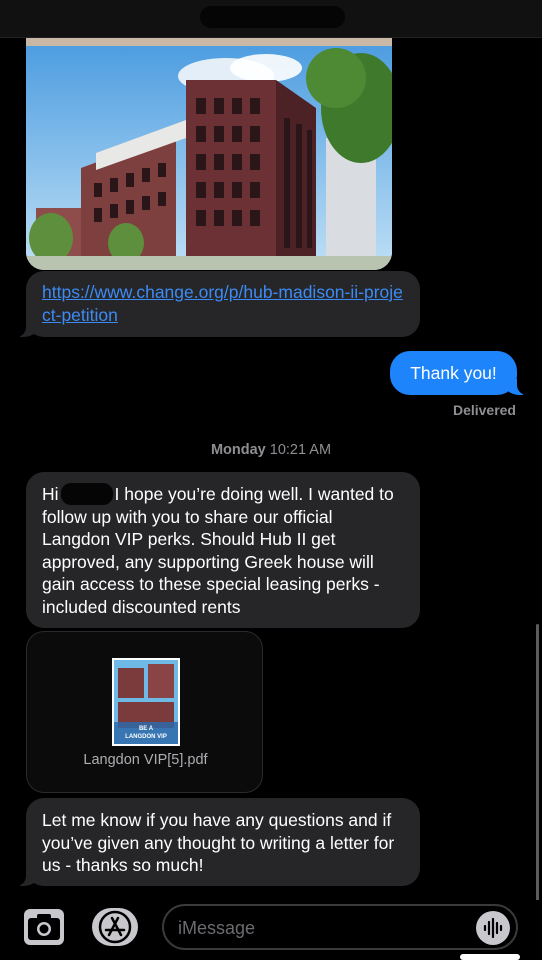 This screenshot has width=542, height=960. Describe the element at coordinates (238, 450) in the screenshot. I see `timestamp-day: Monday` at that location.